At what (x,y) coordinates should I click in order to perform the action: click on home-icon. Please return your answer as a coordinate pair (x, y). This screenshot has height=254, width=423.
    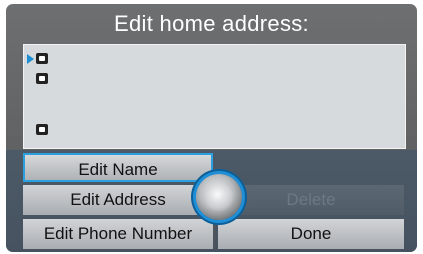
    Looking at the image, I should click on (42, 78).